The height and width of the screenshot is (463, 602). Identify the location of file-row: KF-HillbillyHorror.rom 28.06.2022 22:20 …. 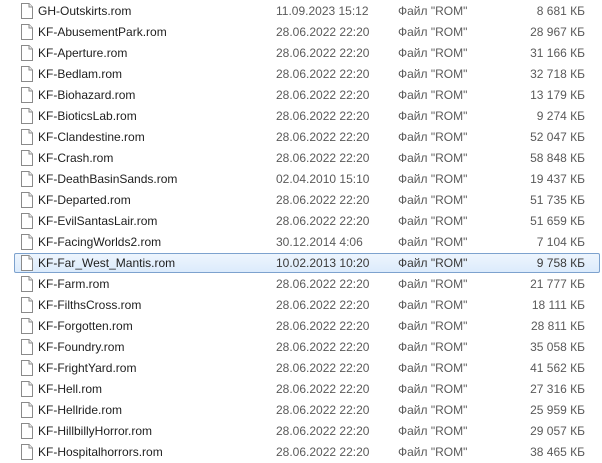
(301, 431).